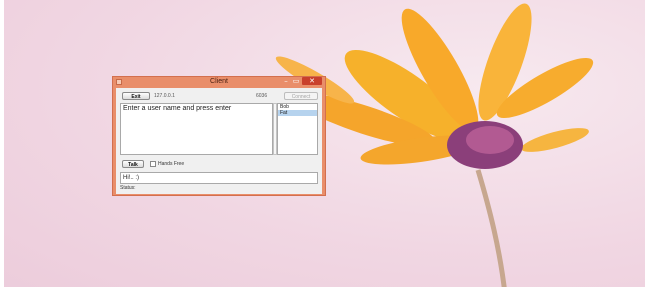 The image size is (645, 294). Describe the element at coordinates (164, 96) in the screenshot. I see `ip-address-field: 127.0.0.1` at that location.